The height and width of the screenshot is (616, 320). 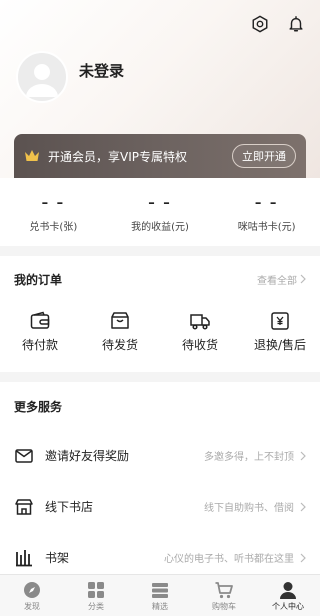 I want to click on order-label: 待发货, so click(x=119, y=345).